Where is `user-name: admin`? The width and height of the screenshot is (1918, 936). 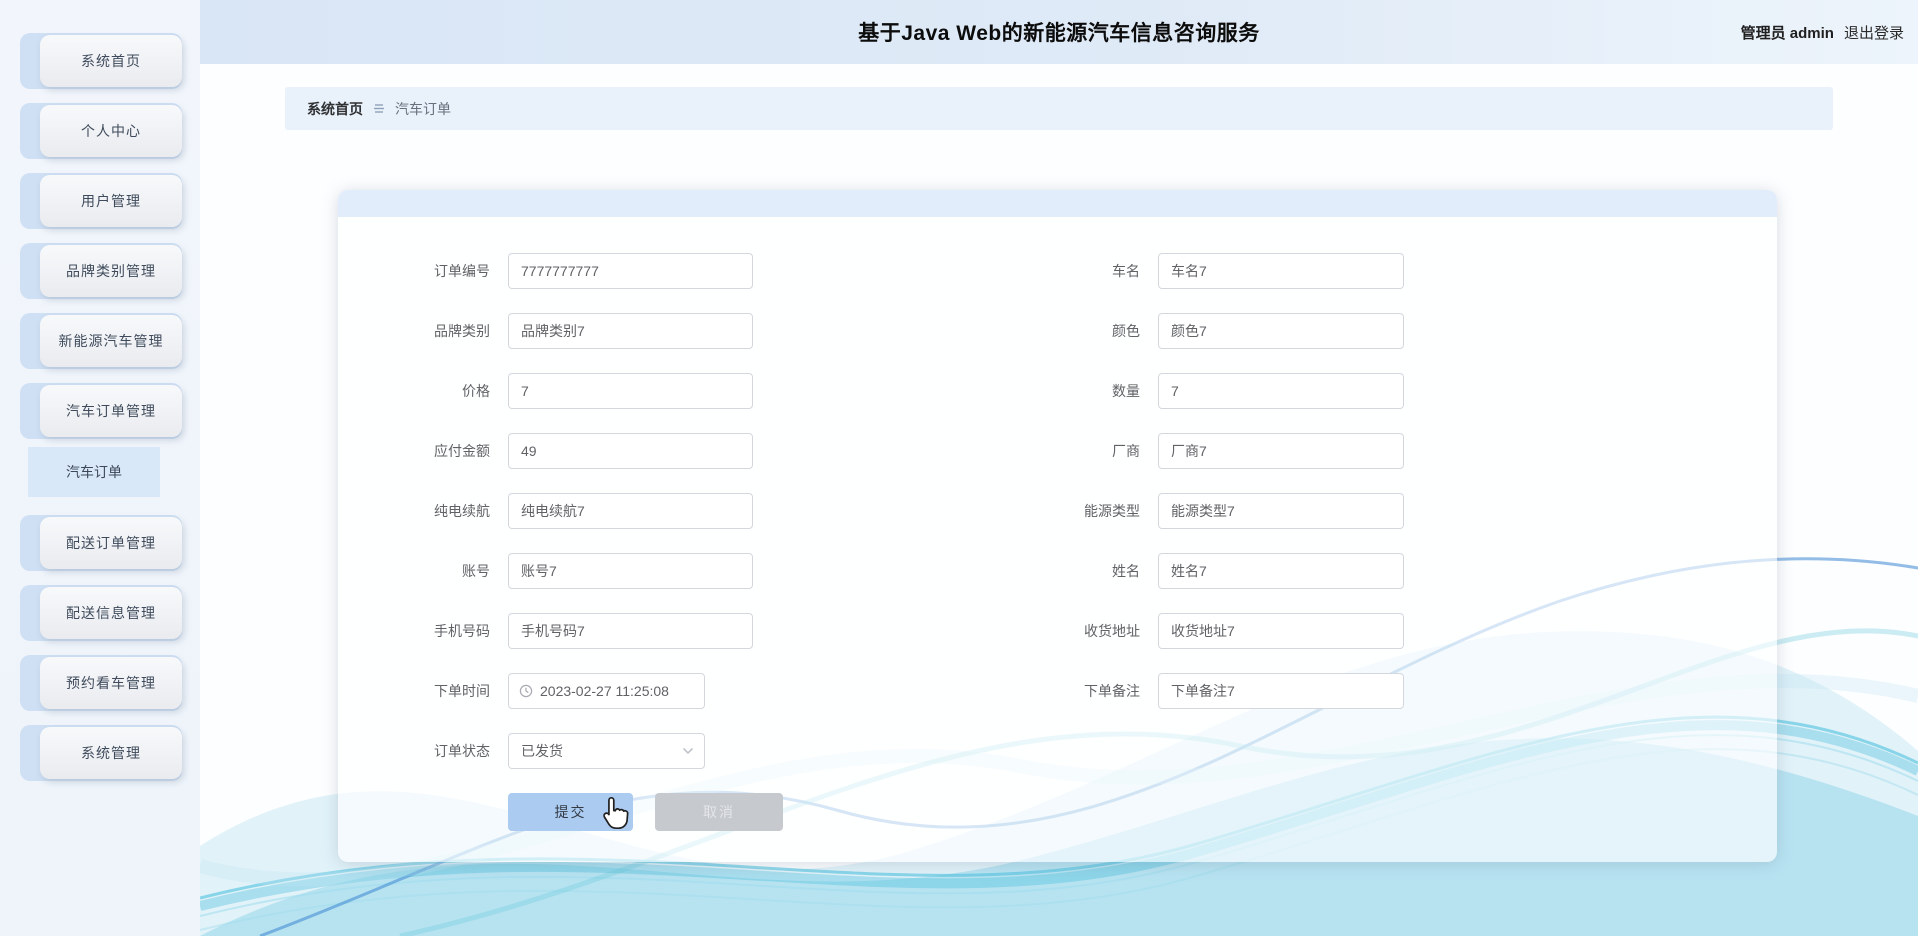 user-name: admin is located at coordinates (1811, 33).